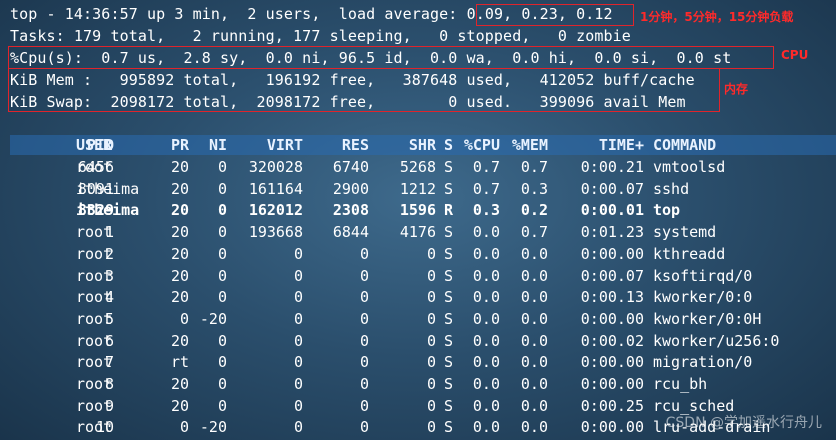 The height and width of the screenshot is (440, 836). What do you see at coordinates (534, 210) in the screenshot?
I see `cell-mem: 0.2` at bounding box center [534, 210].